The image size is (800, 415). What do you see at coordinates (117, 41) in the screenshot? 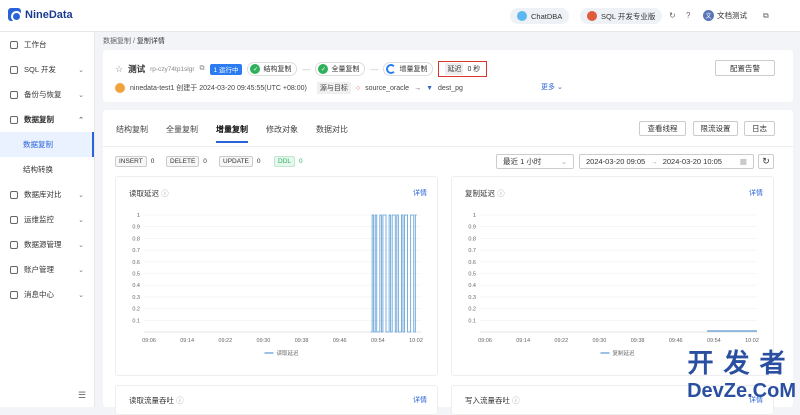
I see `breadcrumb-parent: 数据复制` at bounding box center [117, 41].